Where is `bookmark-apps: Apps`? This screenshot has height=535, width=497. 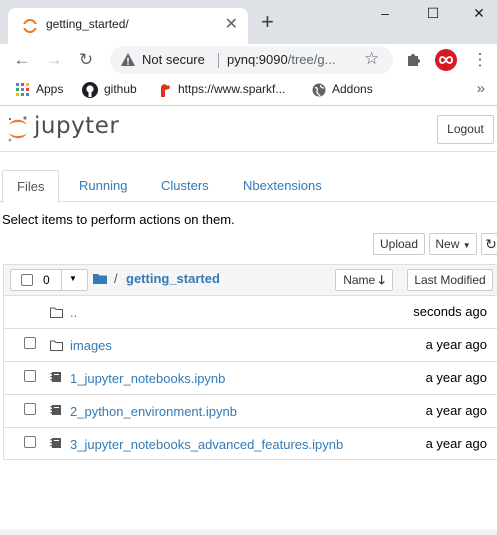 bookmark-apps: Apps is located at coordinates (39, 89).